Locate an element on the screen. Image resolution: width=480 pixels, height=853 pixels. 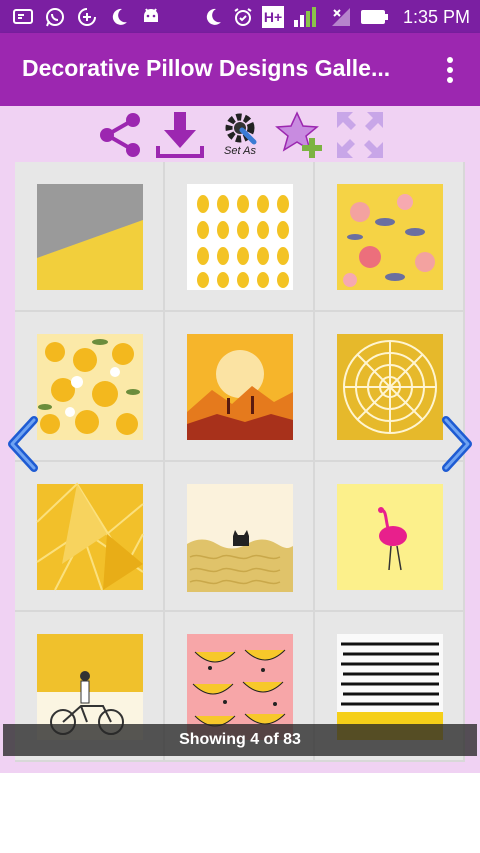
battery-icon is located at coordinates (374, 17).